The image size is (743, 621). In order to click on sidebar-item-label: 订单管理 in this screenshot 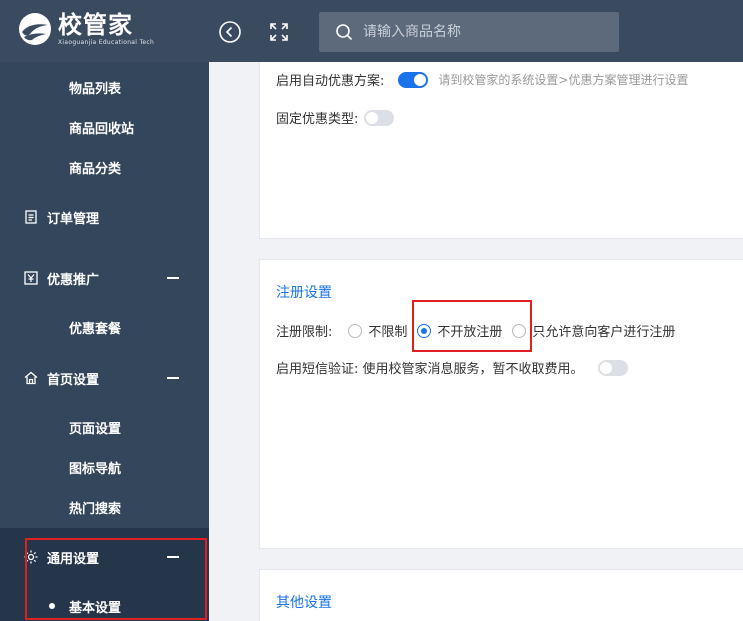, I will do `click(73, 219)`.